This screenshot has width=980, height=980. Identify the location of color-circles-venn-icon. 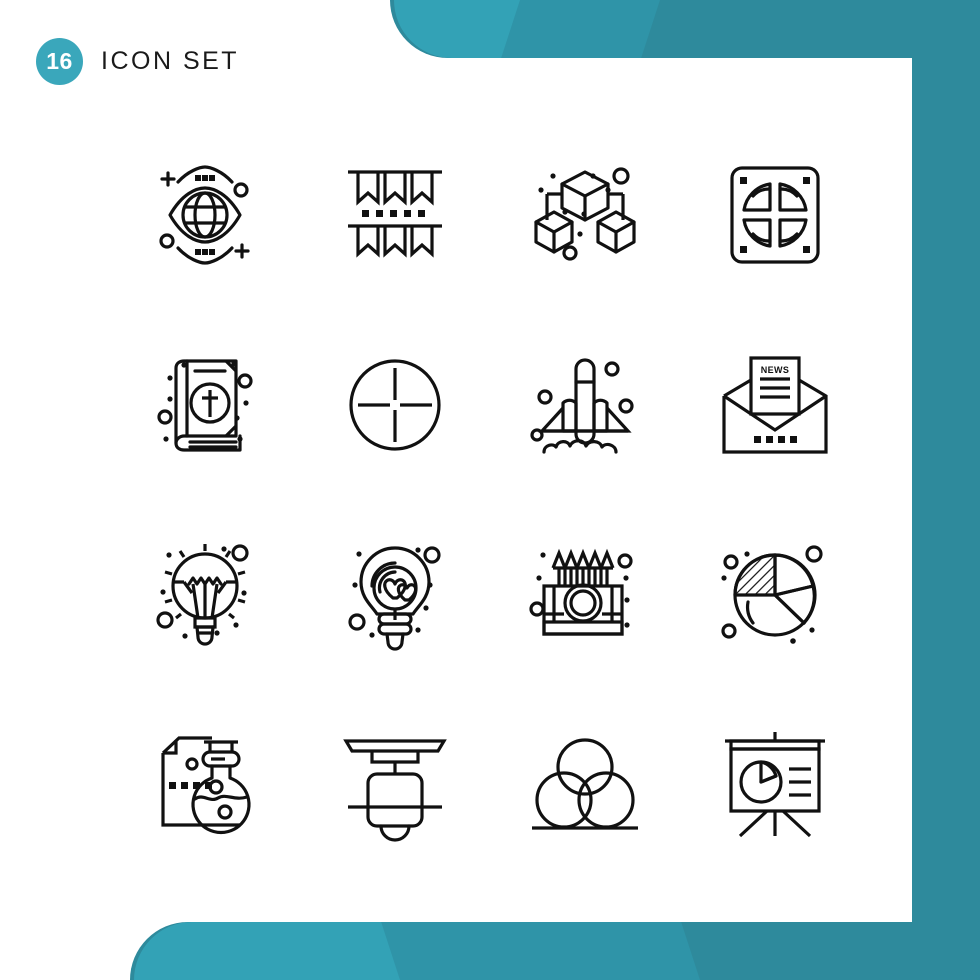
(585, 785).